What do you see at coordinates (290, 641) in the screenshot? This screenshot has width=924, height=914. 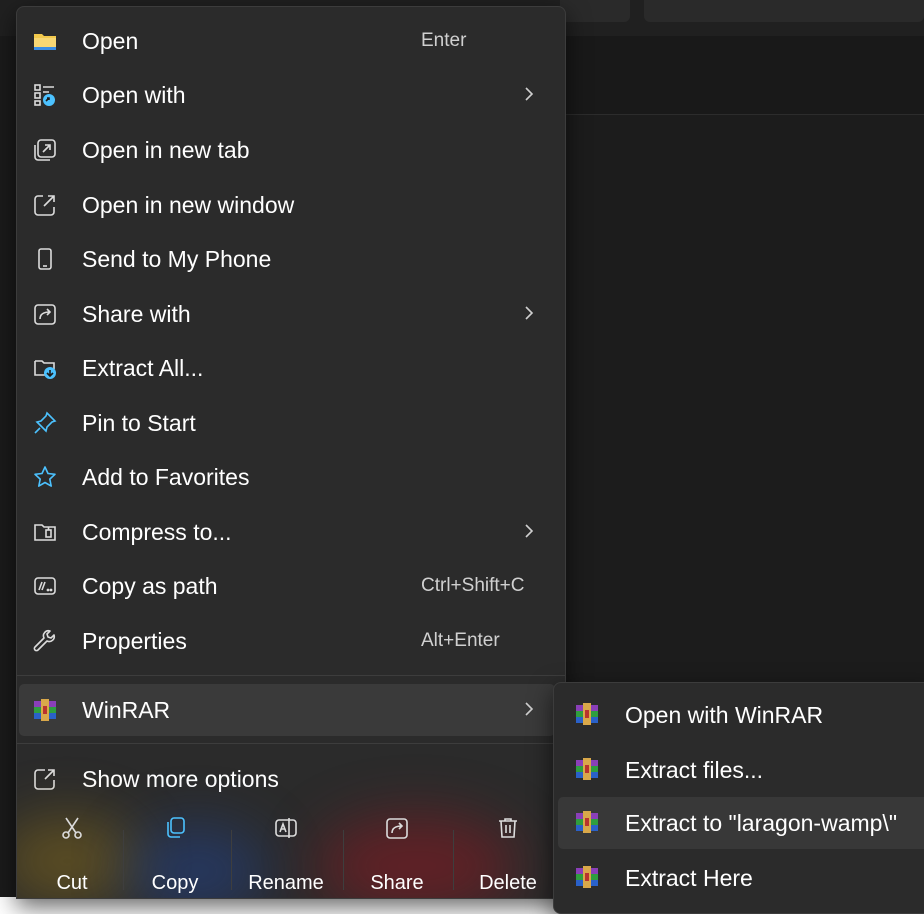 I see `menu-item-properties: Properties Alt+Enter` at bounding box center [290, 641].